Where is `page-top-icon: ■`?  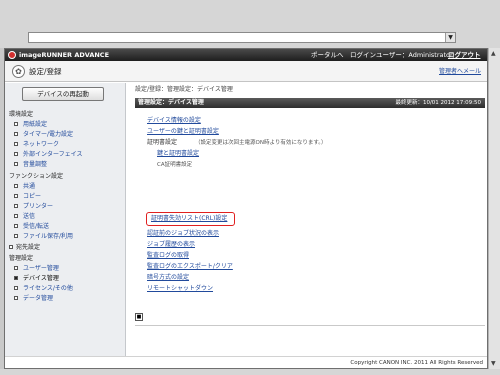
page-top-icon: ■ is located at coordinates (139, 317).